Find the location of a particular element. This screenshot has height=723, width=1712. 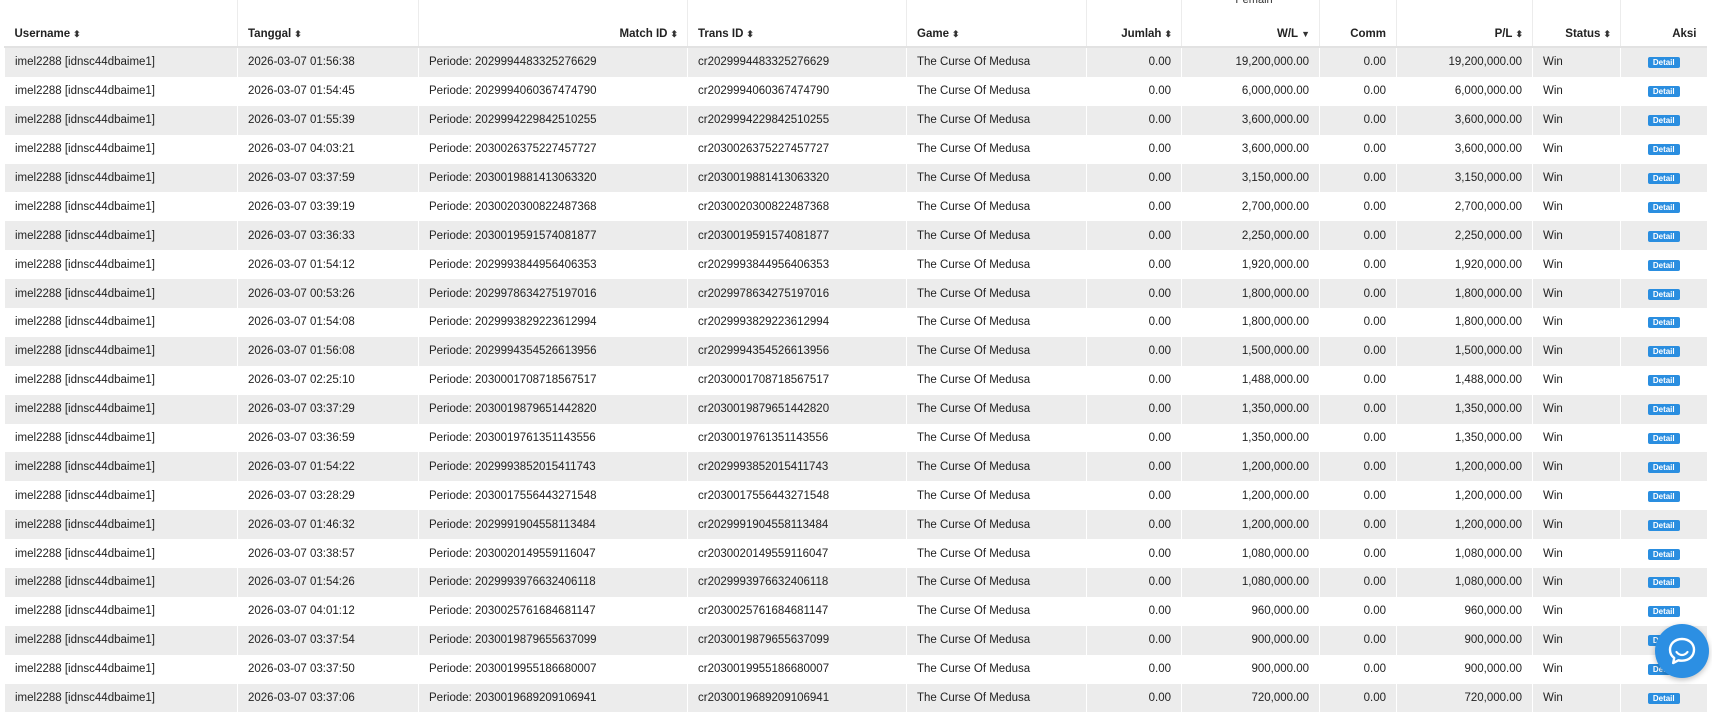

cell-wl: 1,488,000.00 is located at coordinates (1250, 380).